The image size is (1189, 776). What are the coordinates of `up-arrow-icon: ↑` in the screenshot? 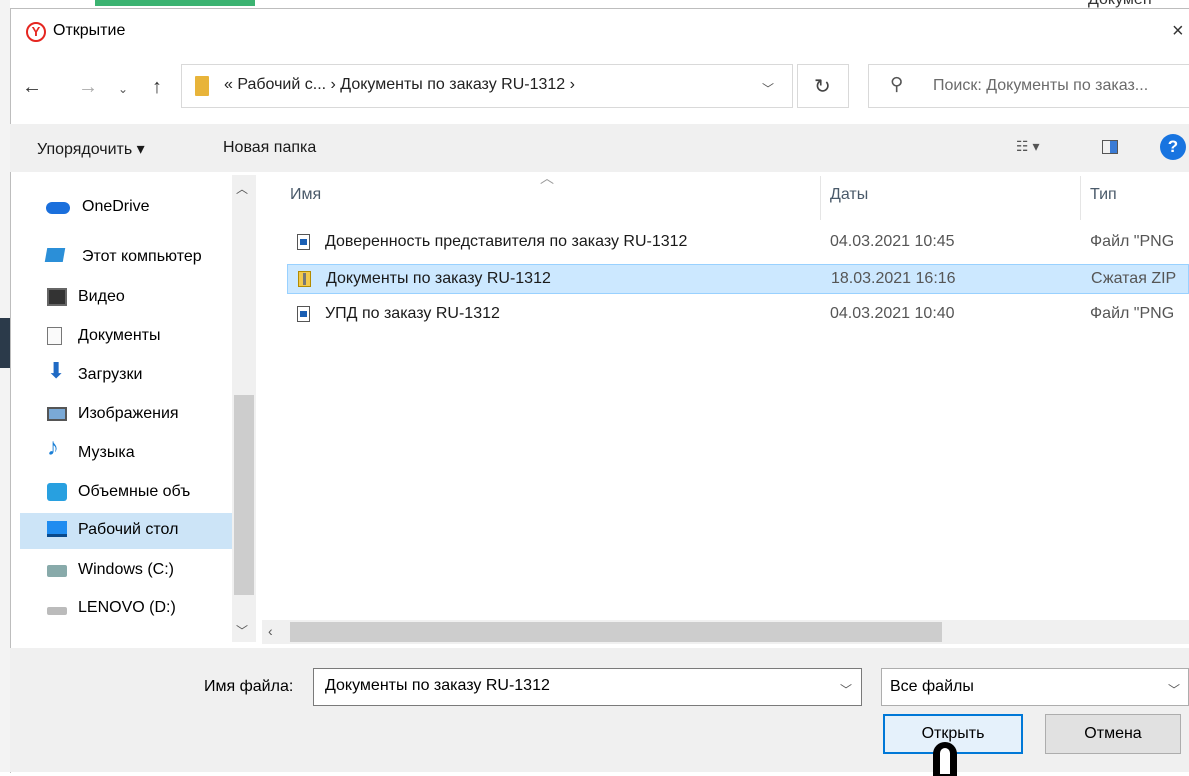 It's located at (157, 87).